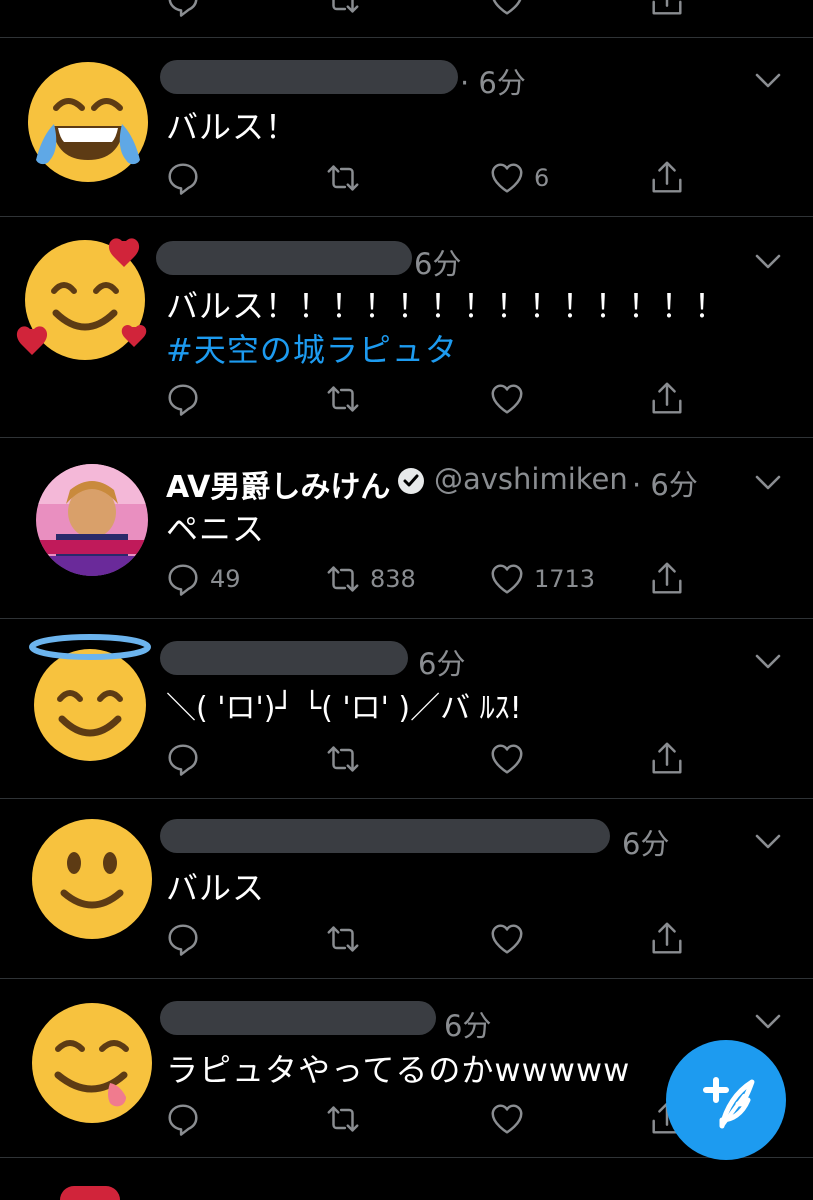  What do you see at coordinates (411, 481) in the screenshot?
I see `verified-badge-icon` at bounding box center [411, 481].